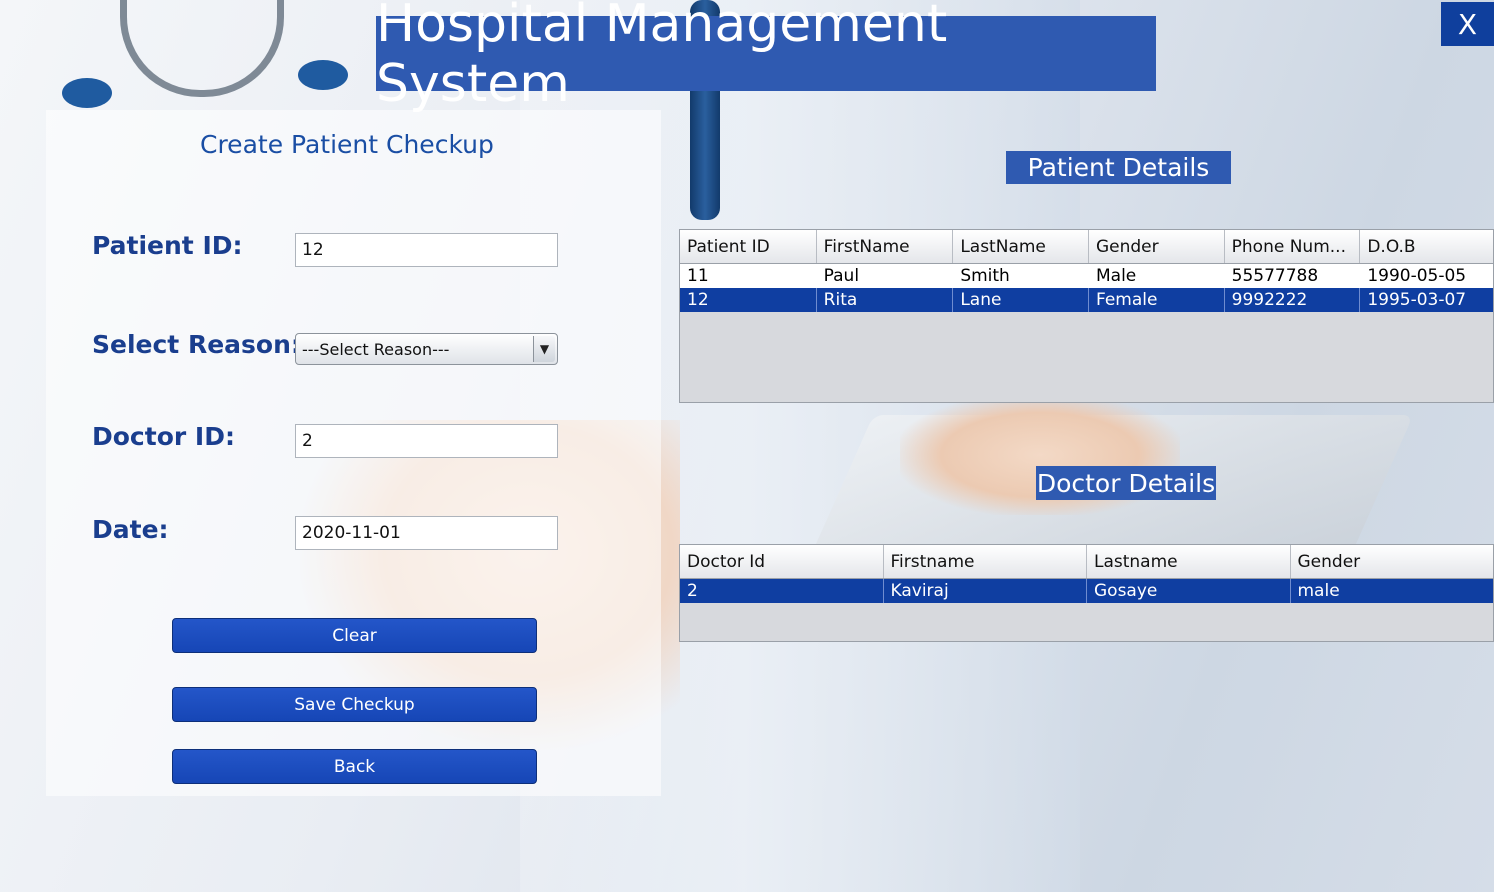 This screenshot has width=1494, height=892. I want to click on table-cell: 2, so click(782, 591).